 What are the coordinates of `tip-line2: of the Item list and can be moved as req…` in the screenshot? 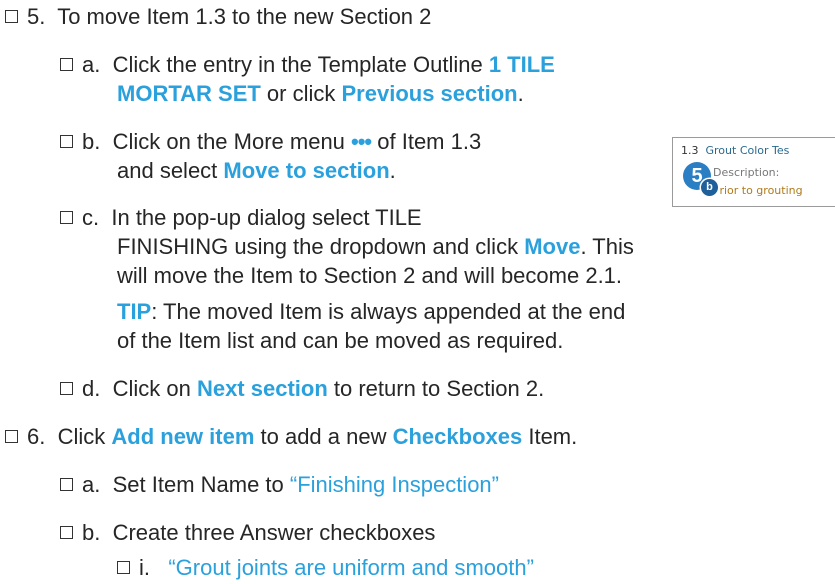 It's located at (340, 340).